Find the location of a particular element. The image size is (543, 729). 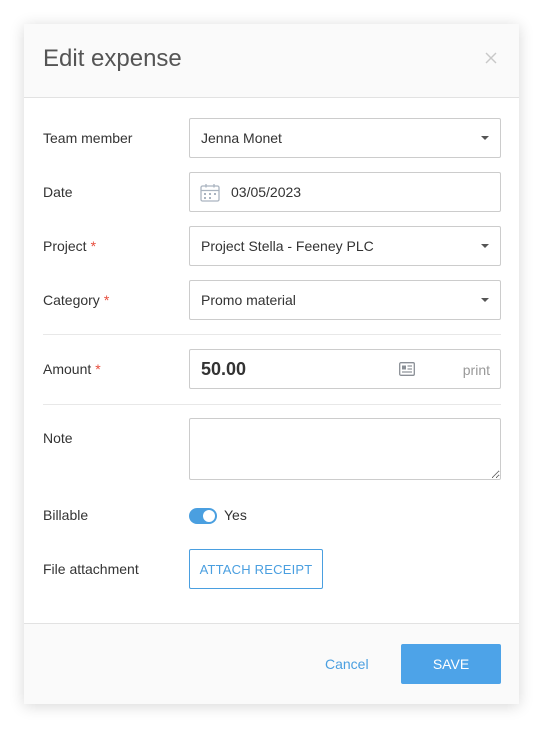

project-select: Project Stella - Feeney PLC is located at coordinates (345, 246).